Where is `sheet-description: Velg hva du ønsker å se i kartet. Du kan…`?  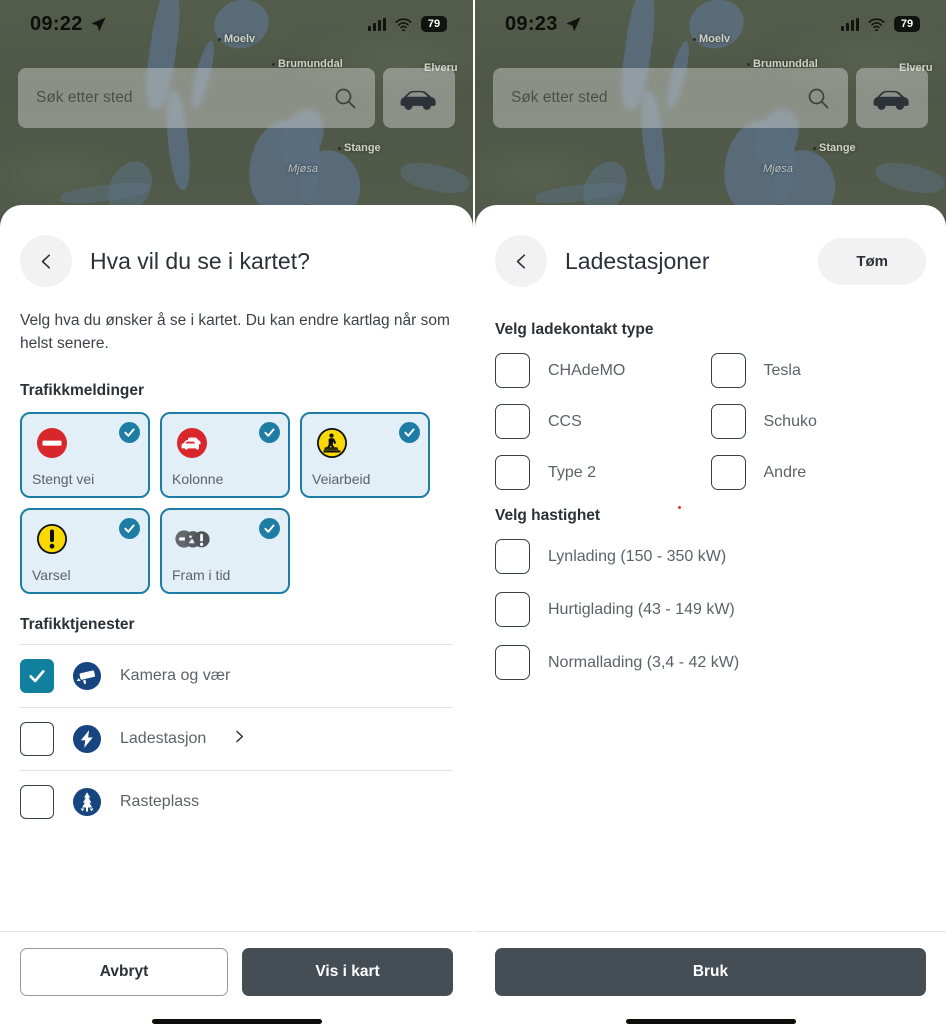 sheet-description: Velg hva du ønsker å se i kartet. Du kan… is located at coordinates (235, 332).